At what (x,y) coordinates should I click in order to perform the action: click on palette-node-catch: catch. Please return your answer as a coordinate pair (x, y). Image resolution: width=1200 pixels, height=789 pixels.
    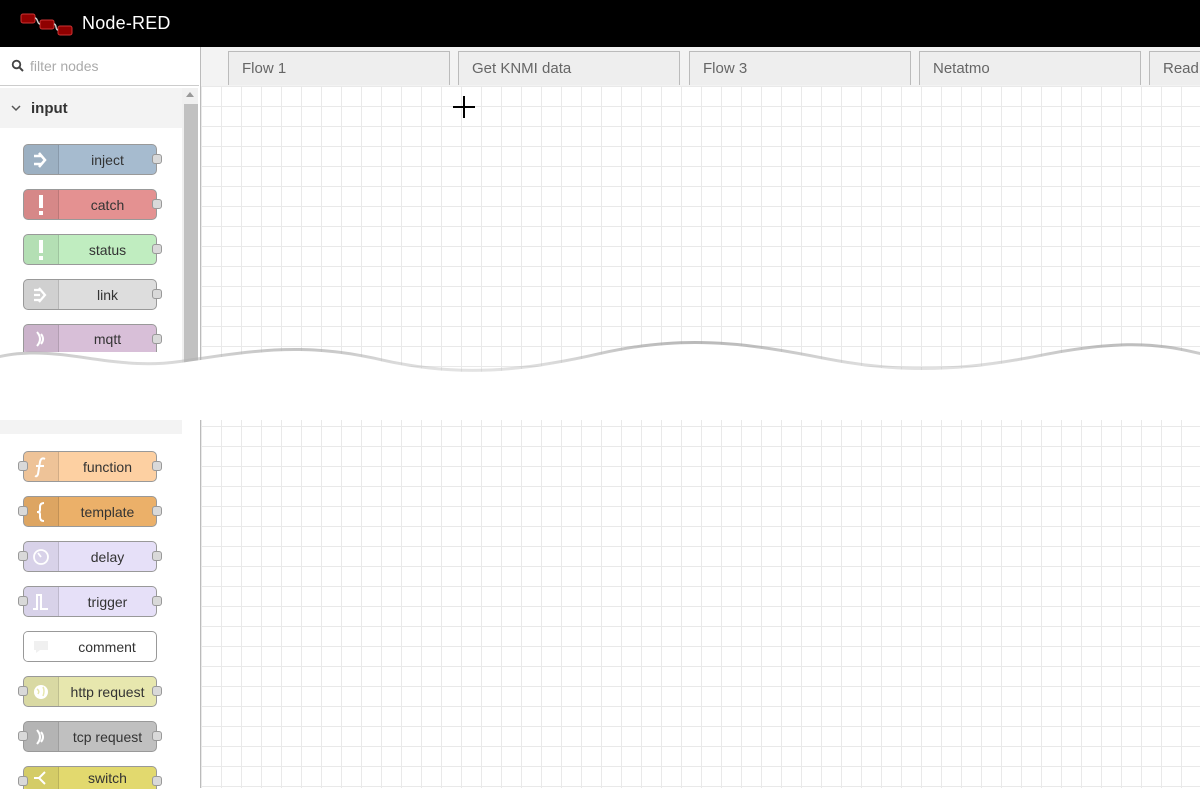
    Looking at the image, I should click on (92, 204).